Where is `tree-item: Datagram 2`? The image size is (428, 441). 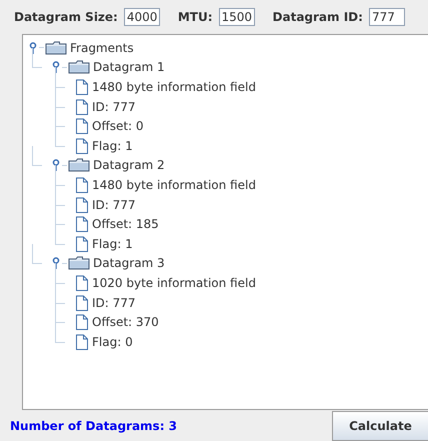 tree-item: Datagram 2 is located at coordinates (129, 165).